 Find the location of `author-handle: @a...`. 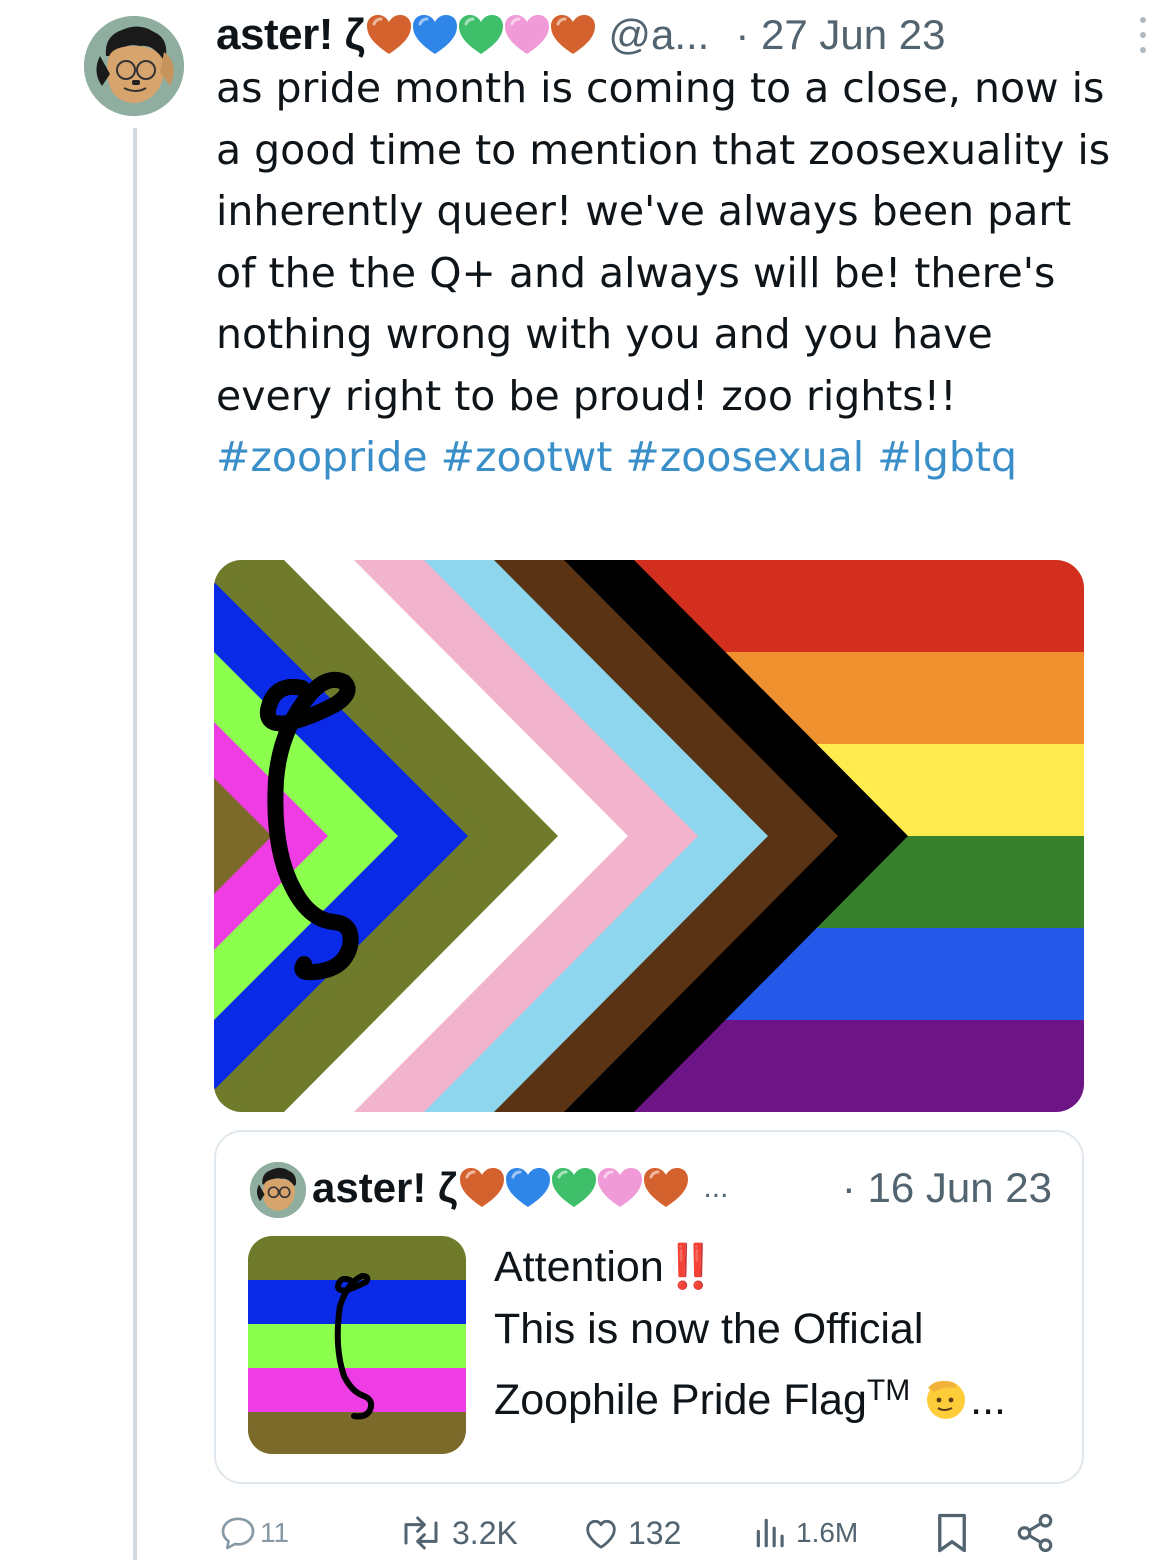

author-handle: @a... is located at coordinates (658, 35).